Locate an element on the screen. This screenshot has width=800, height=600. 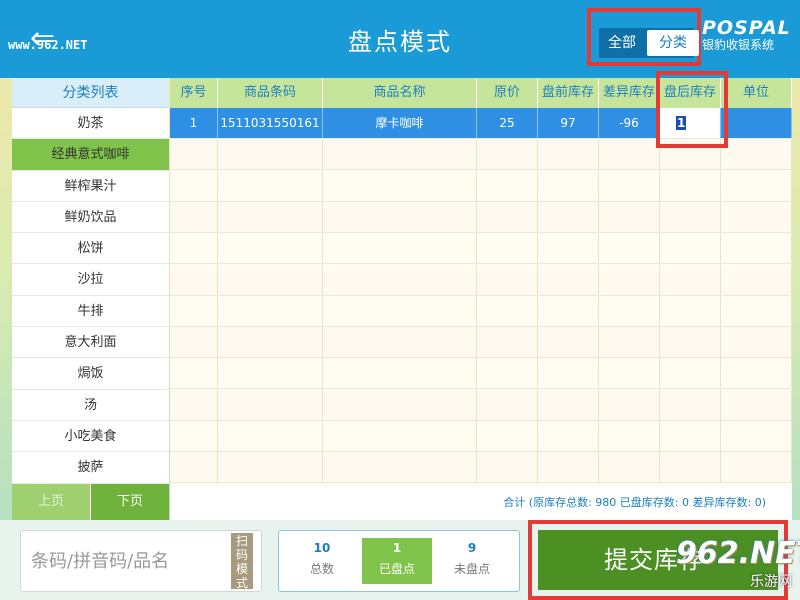
category-item: 松饼 is located at coordinates (90, 249).